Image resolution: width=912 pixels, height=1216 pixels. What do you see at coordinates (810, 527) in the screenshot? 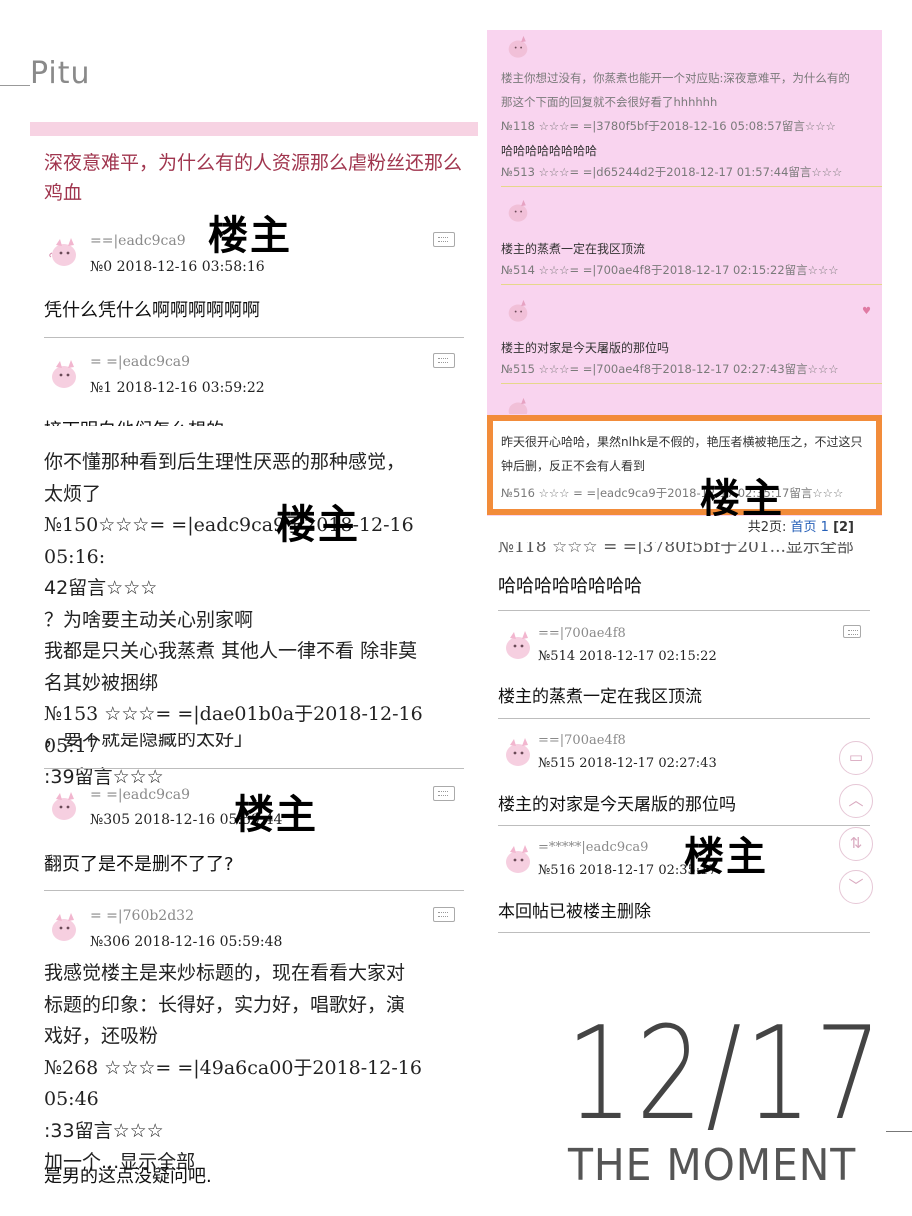
I see `pager-first-link: 首页 1` at bounding box center [810, 527].